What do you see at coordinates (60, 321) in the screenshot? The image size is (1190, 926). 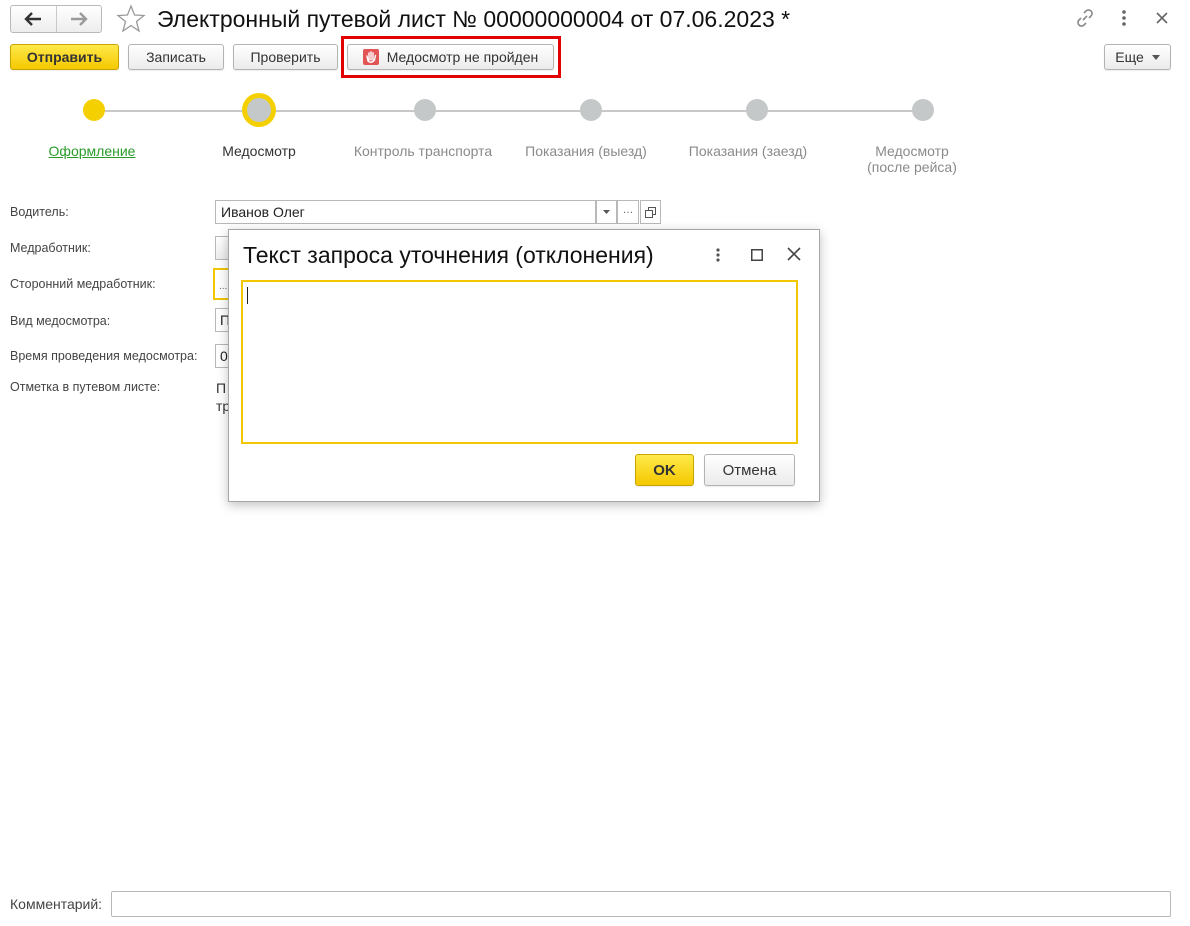 I see `exam-type-label: Вид медосмотра:` at bounding box center [60, 321].